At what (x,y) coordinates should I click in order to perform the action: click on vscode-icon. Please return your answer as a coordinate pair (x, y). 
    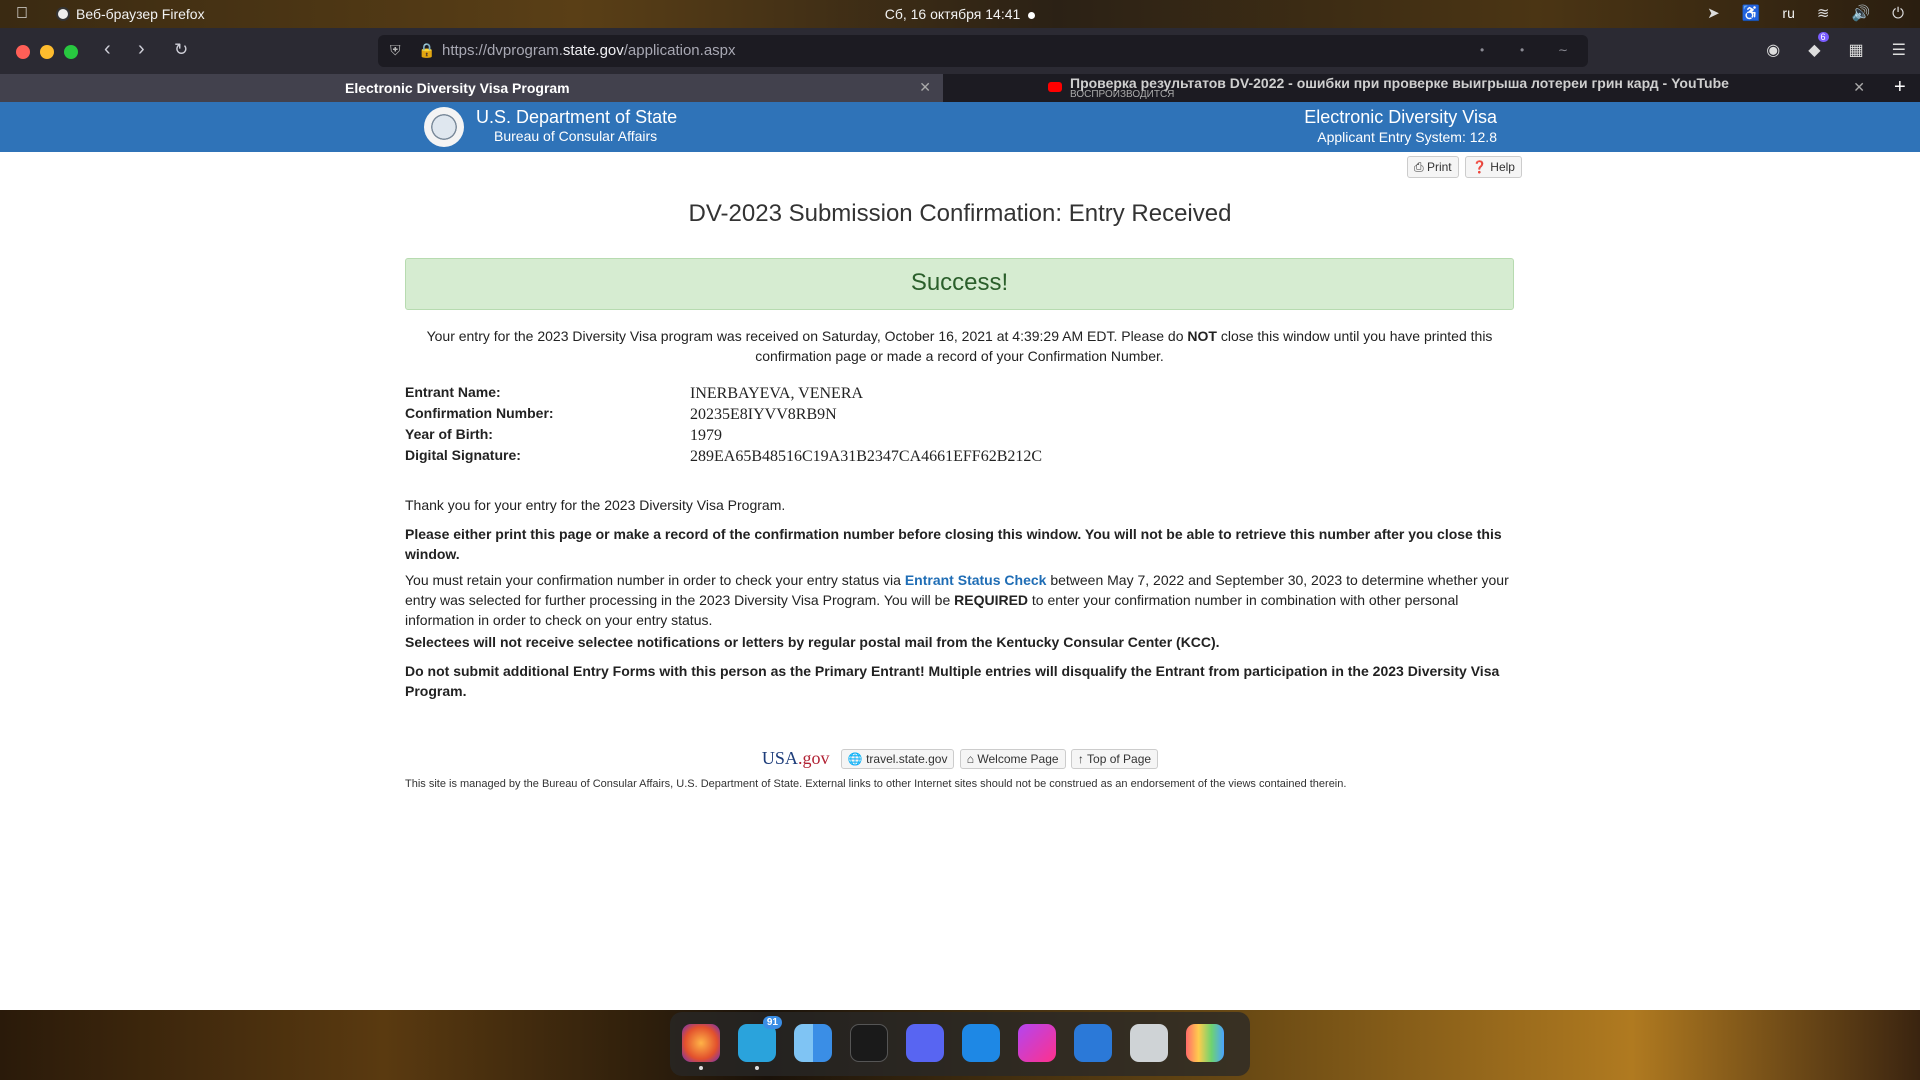
    Looking at the image, I should click on (981, 1043).